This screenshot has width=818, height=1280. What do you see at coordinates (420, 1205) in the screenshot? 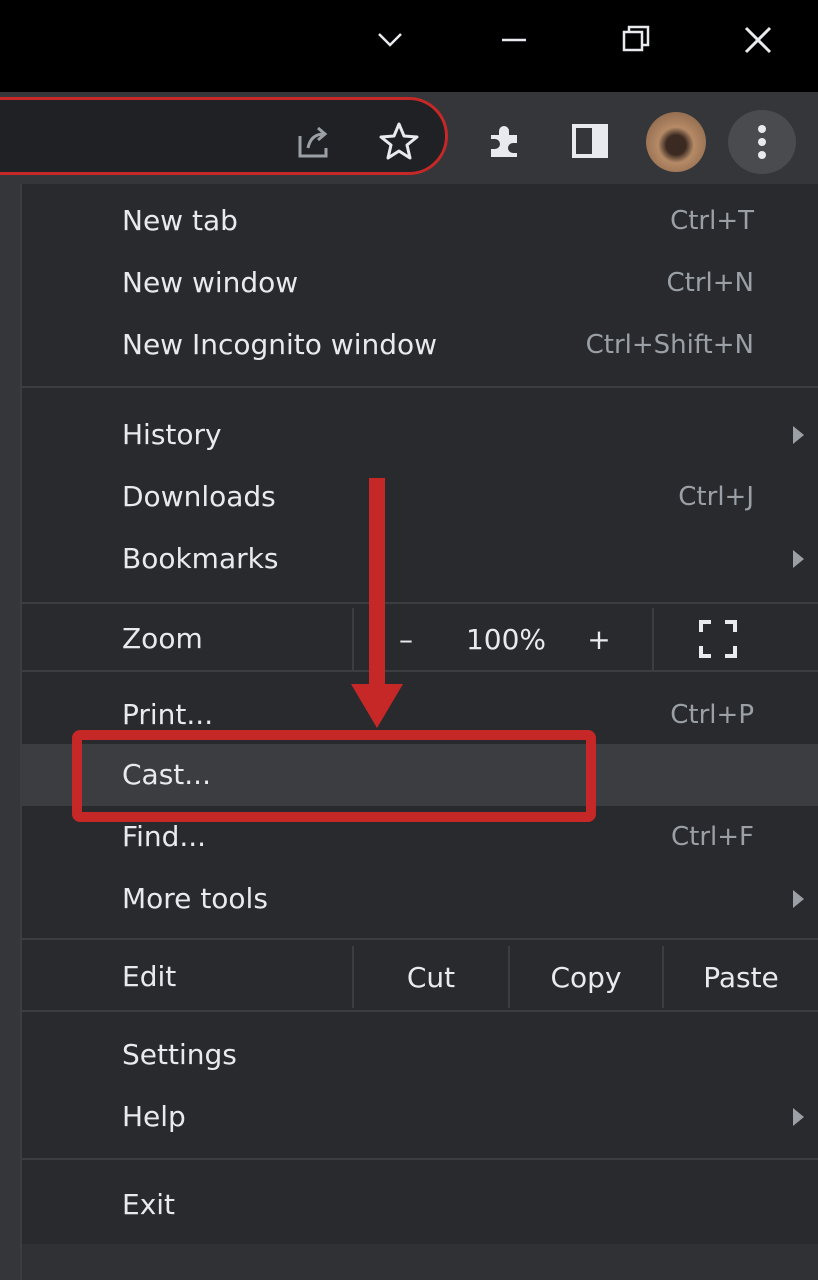
I see `menu-item-exit: Exit` at bounding box center [420, 1205].